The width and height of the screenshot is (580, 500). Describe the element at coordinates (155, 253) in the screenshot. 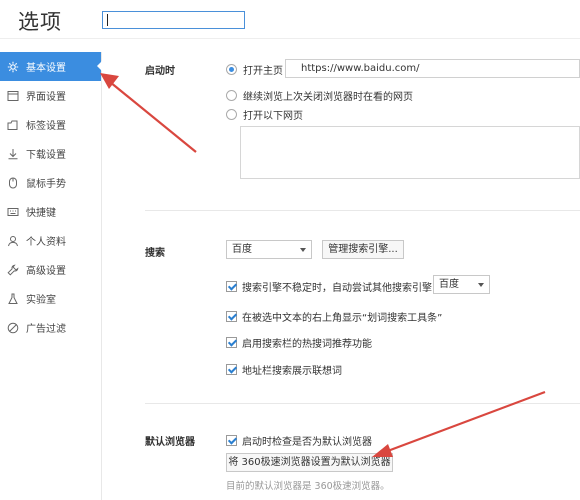

I see `search-section-label: 搜索` at that location.